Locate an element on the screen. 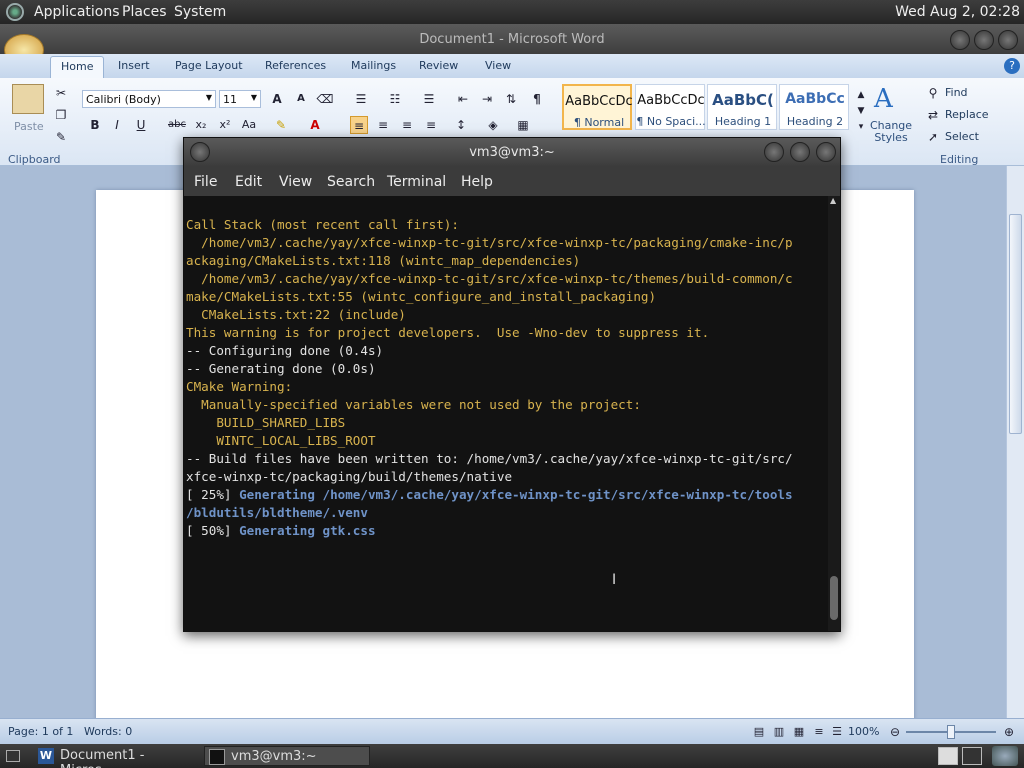 This screenshot has height=768, width=1024. zoom-out-icon: ⊖ is located at coordinates (895, 732).